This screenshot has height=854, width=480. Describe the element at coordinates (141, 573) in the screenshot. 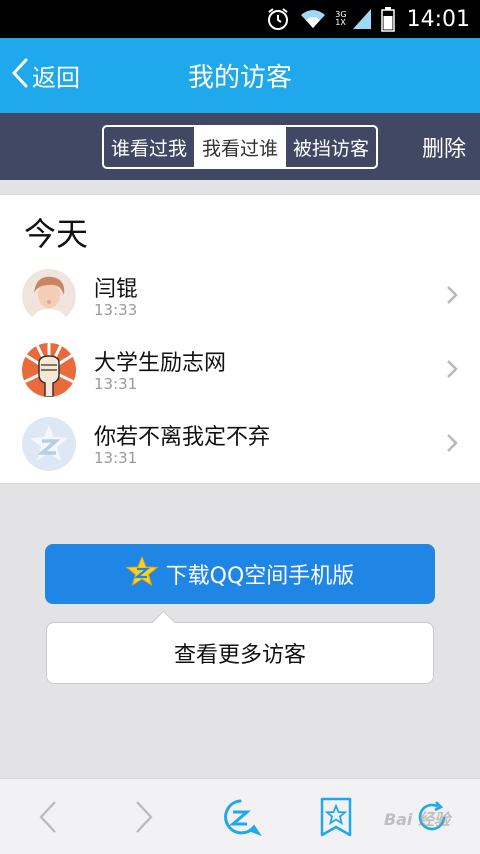

I see `qzone-star-icon` at that location.